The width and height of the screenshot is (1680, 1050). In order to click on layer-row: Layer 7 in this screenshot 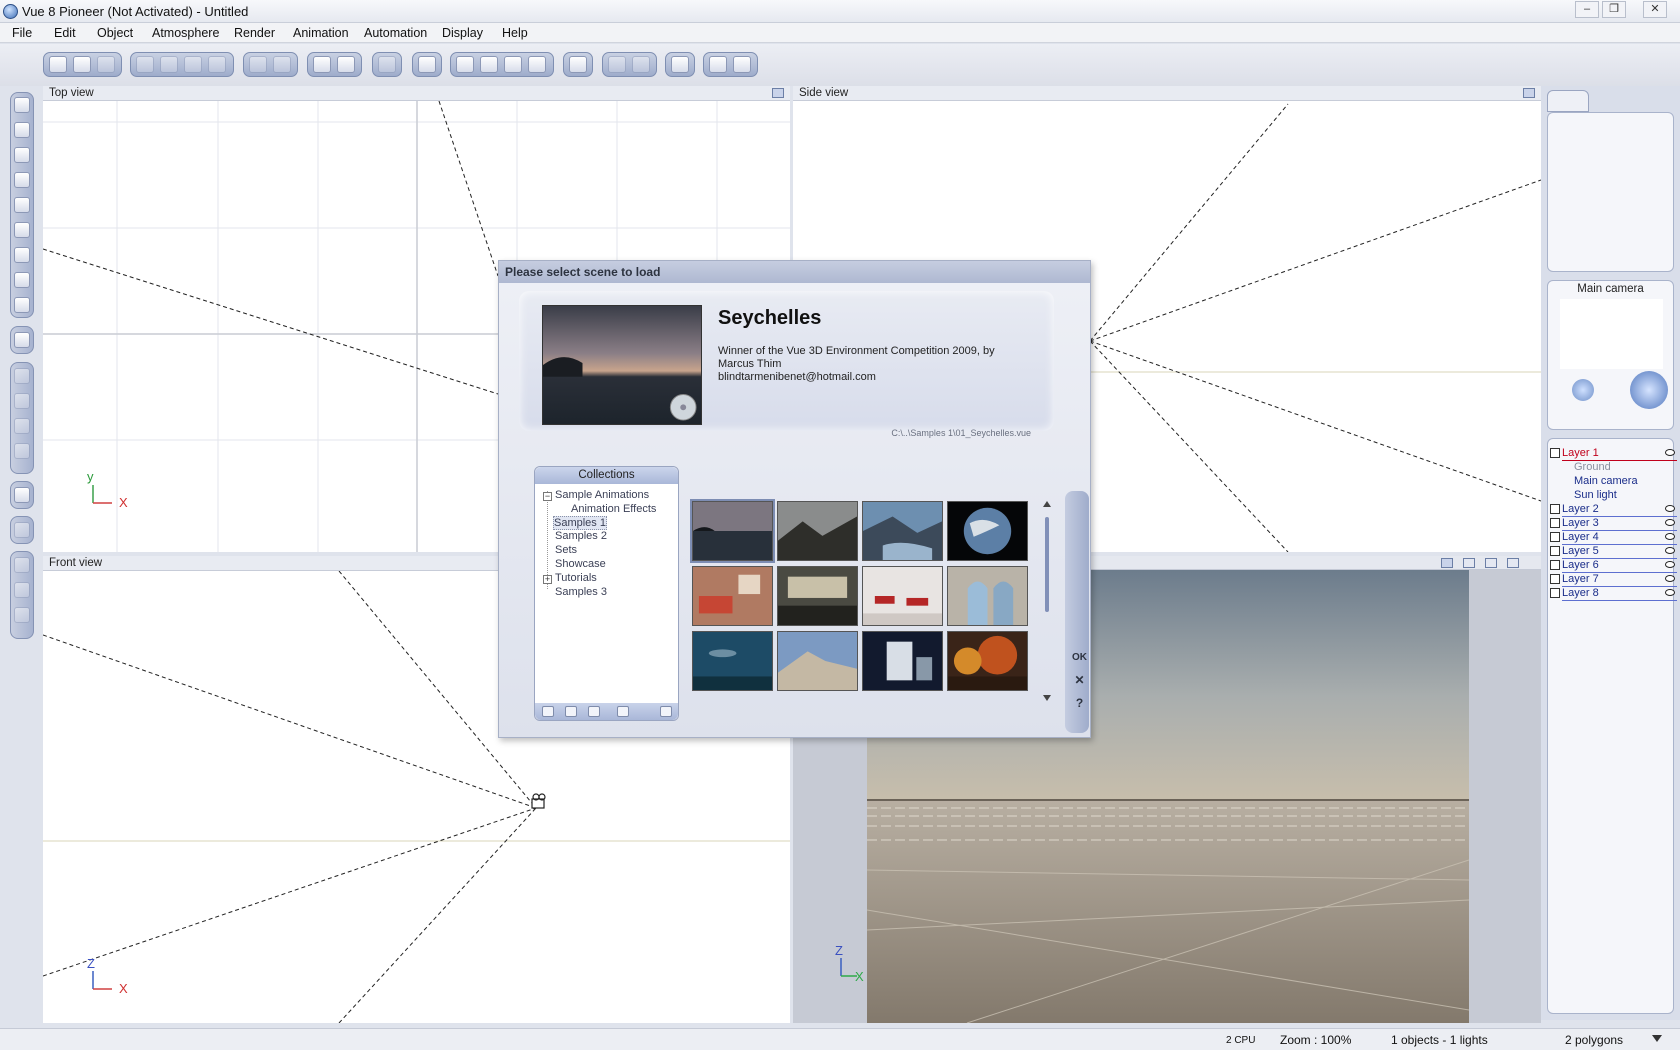, I will do `click(1613, 580)`.